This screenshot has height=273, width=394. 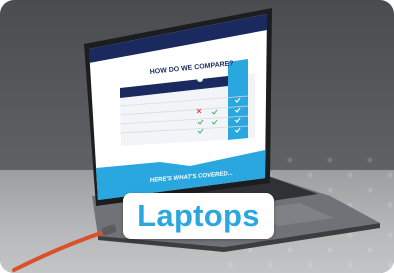 I want to click on highlight-column, so click(x=238, y=99).